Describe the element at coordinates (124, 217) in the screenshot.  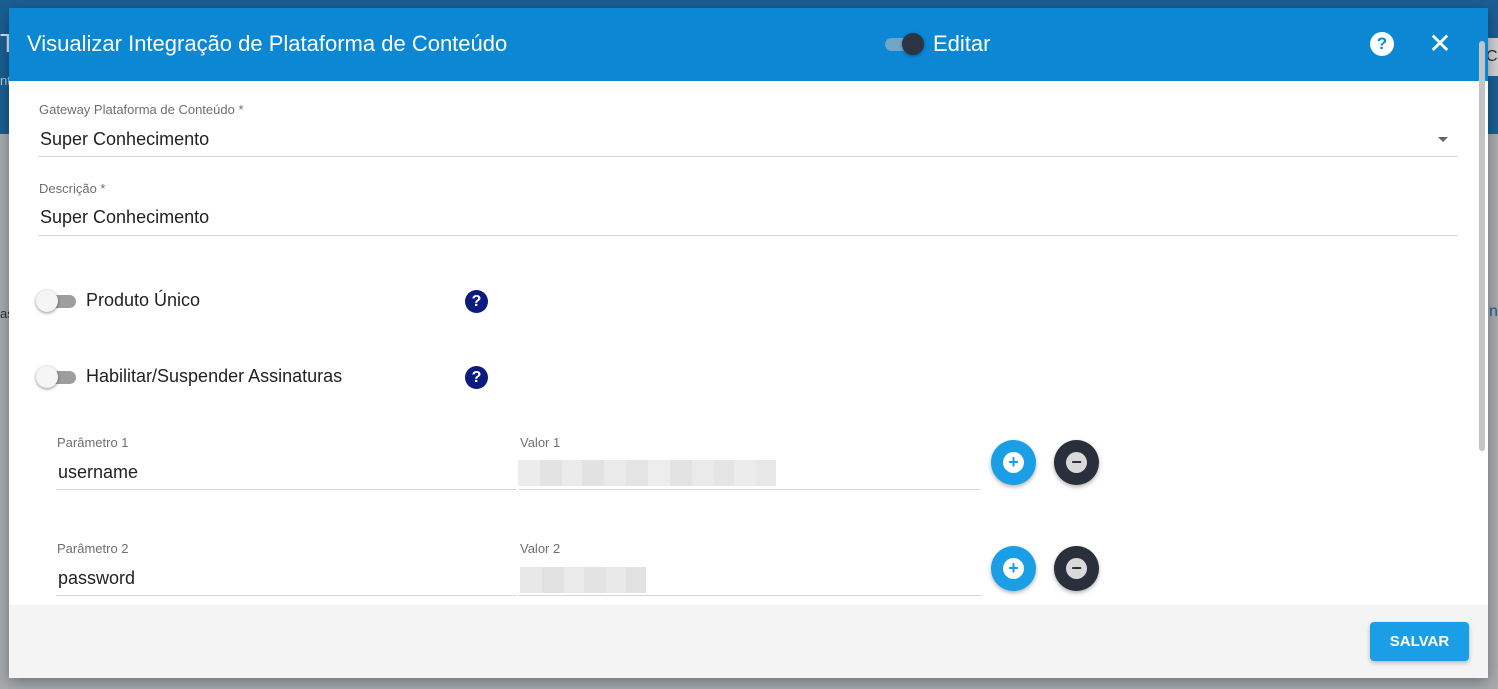
I see `descricao-input: Super Conhecimento` at that location.